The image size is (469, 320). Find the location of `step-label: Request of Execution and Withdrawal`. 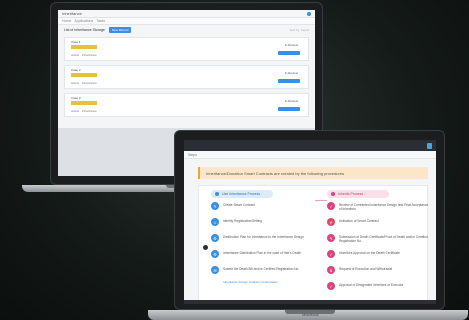

step-label: Request of Execution and Withdrawal is located at coordinates (366, 269).